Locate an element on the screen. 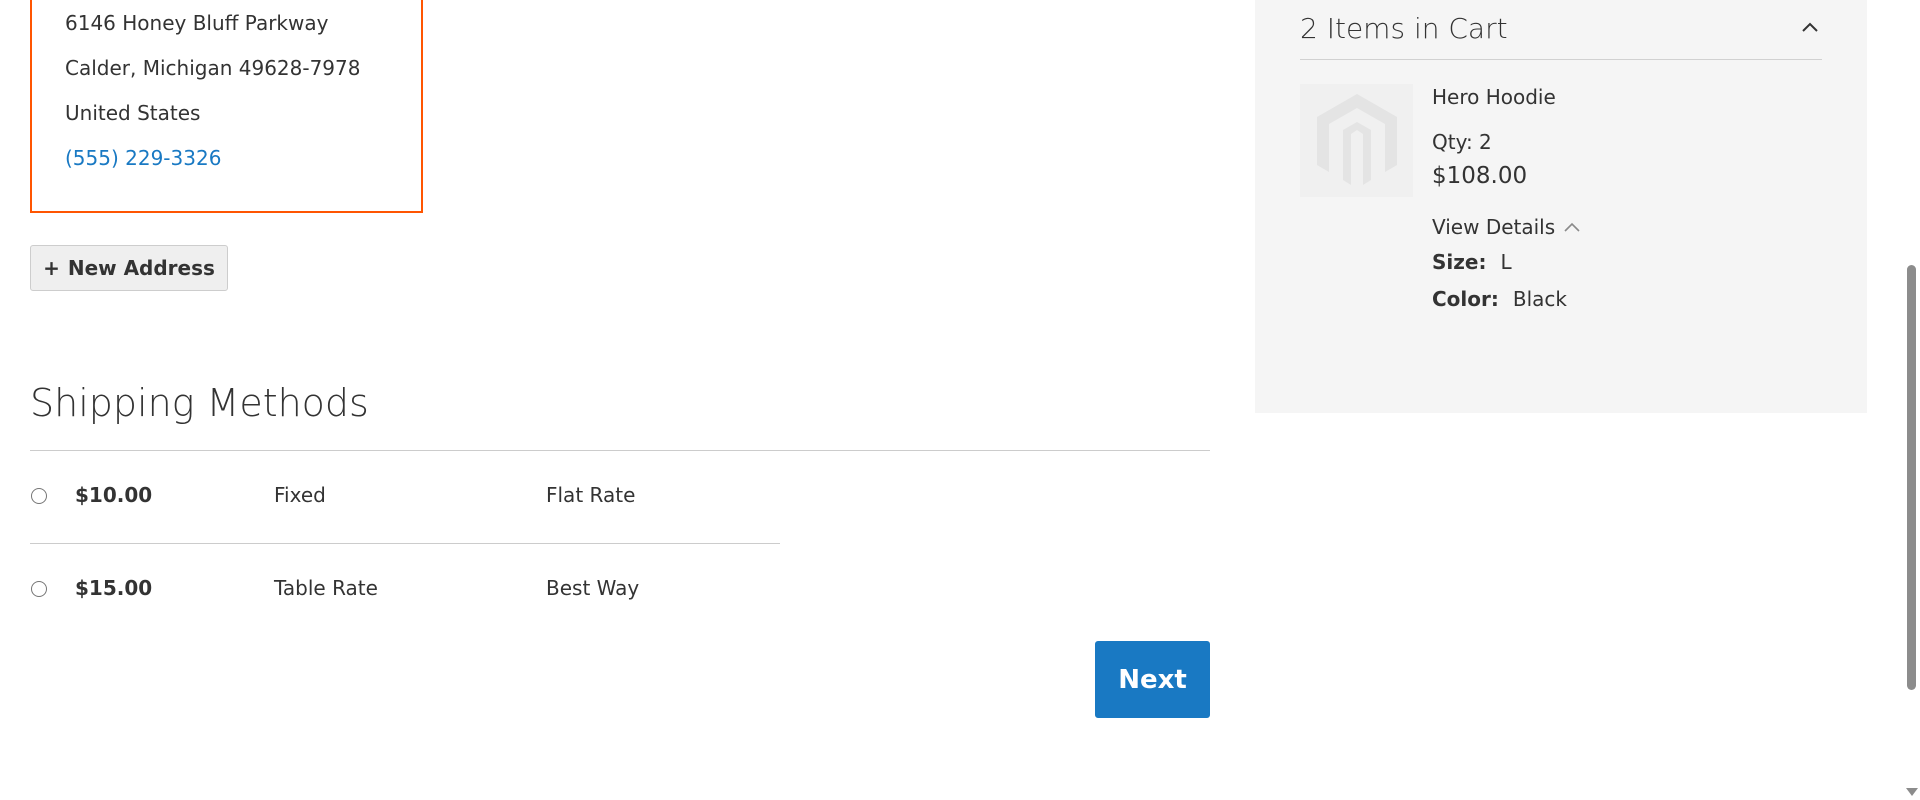  vertical-scrollbar is located at coordinates (1911, 400).